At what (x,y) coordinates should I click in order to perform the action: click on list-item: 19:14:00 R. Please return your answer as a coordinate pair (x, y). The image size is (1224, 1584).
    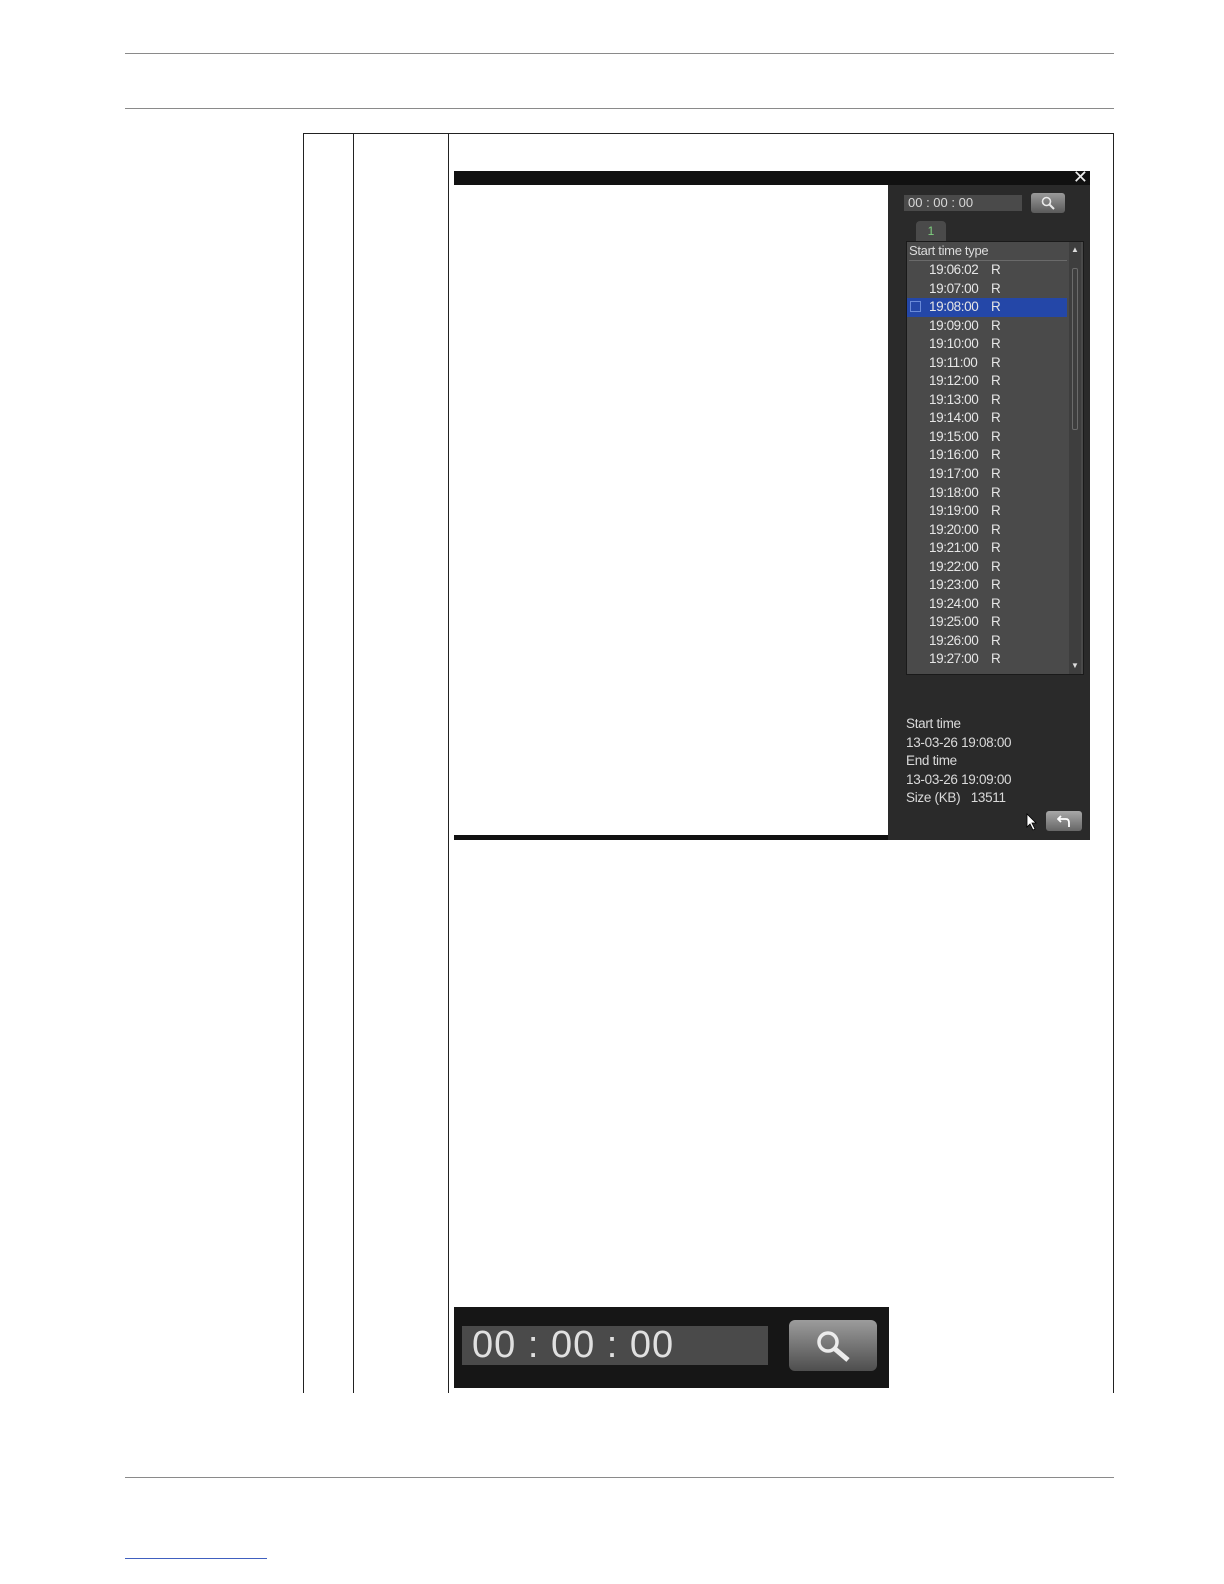
    Looking at the image, I should click on (987, 418).